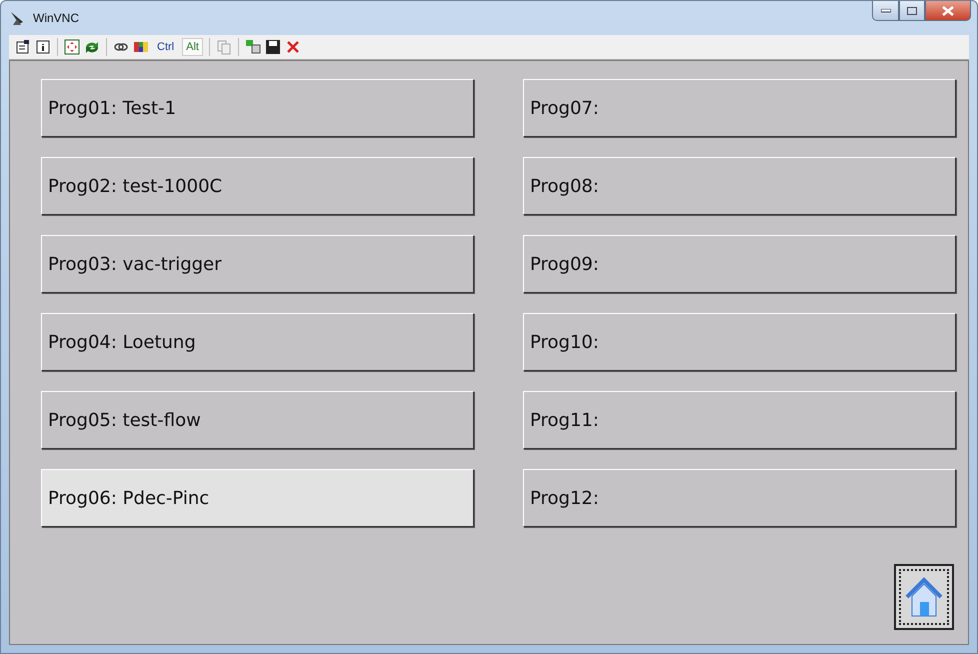 The height and width of the screenshot is (654, 978). I want to click on properties-icon, so click(23, 47).